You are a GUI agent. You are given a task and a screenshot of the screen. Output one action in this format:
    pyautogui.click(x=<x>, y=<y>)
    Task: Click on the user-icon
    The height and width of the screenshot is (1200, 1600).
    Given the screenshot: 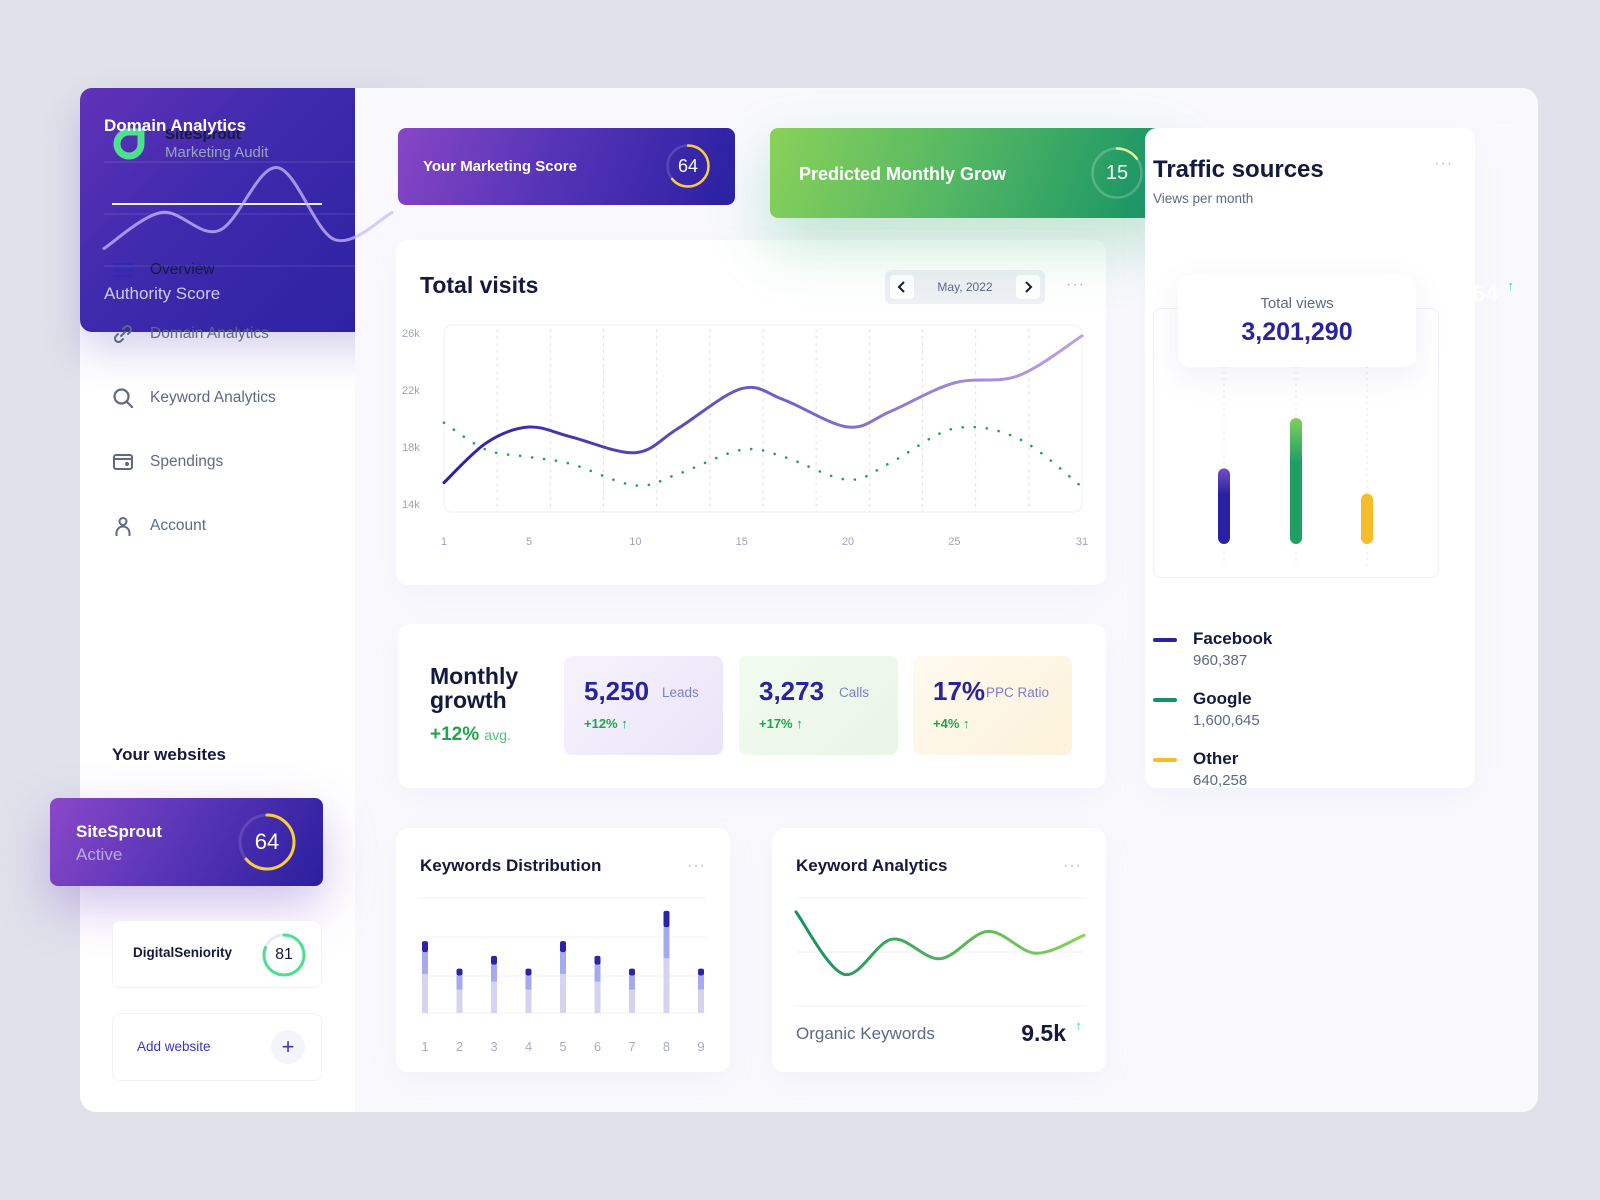 What is the action you would take?
    pyautogui.click(x=123, y=526)
    